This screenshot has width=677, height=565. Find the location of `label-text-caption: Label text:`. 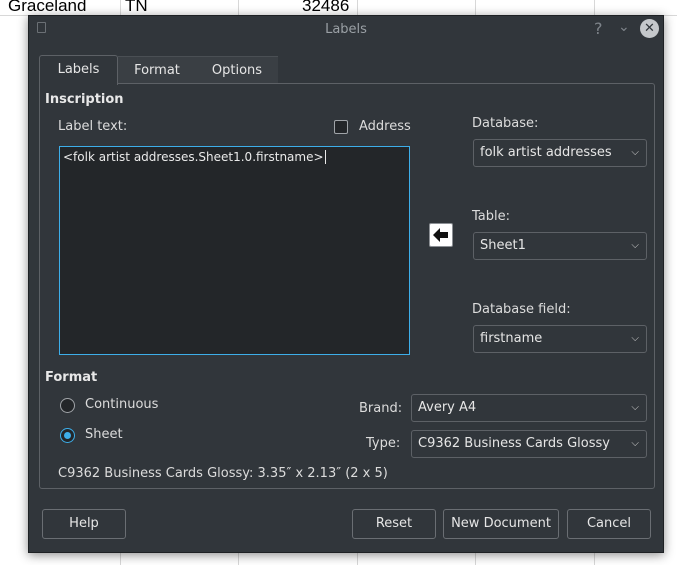

label-text-caption: Label text: is located at coordinates (93, 126).